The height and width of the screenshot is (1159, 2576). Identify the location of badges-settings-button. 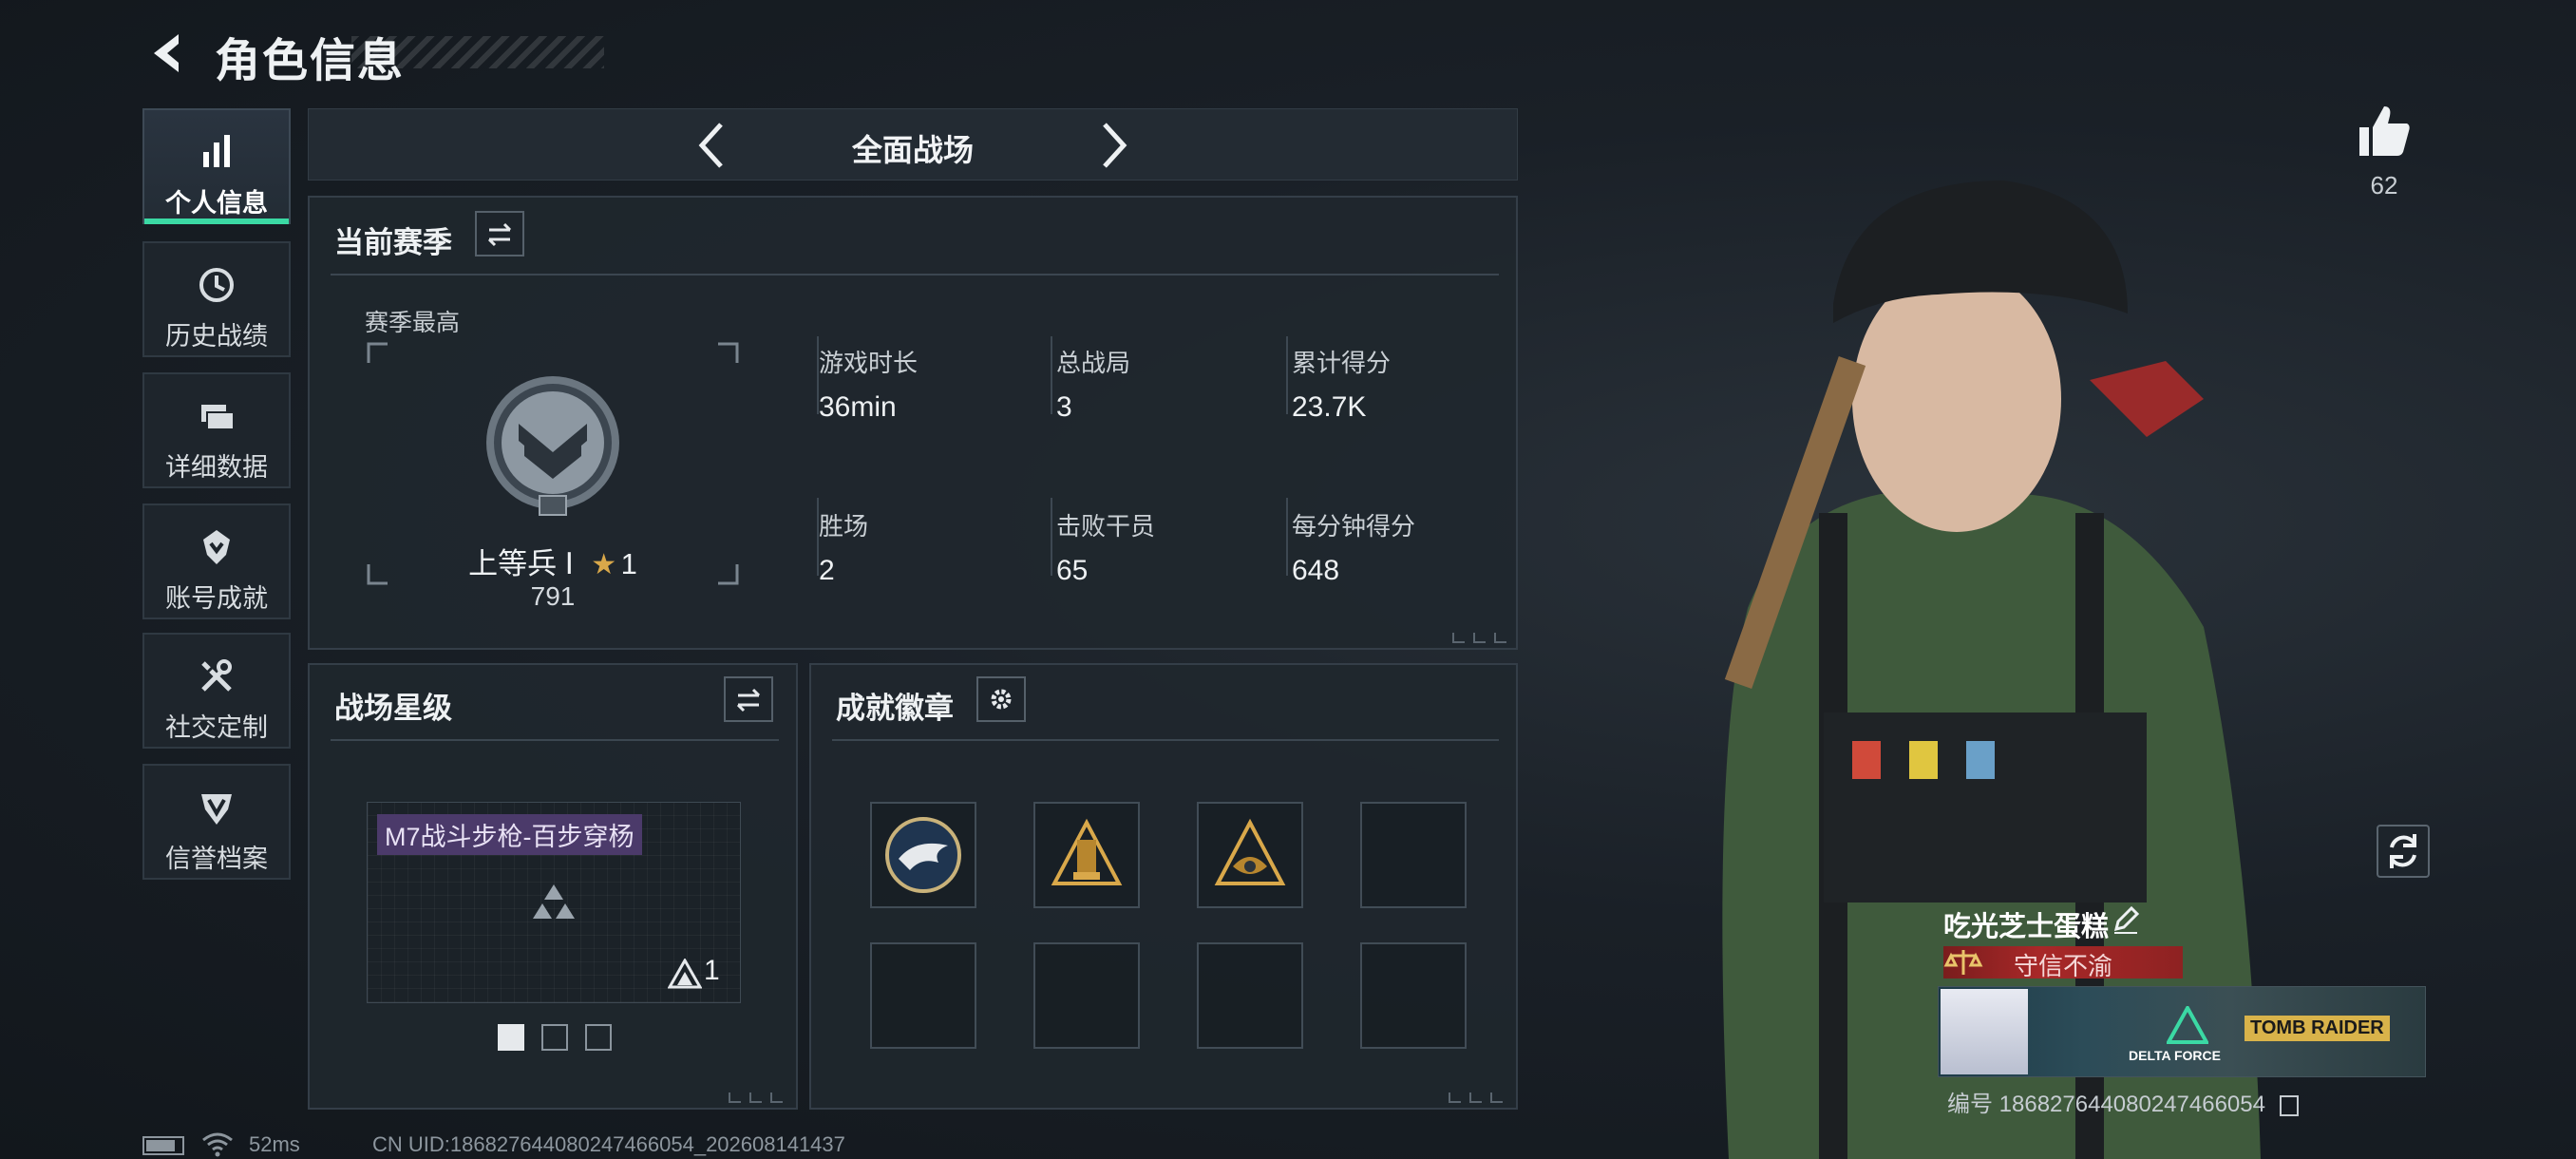
(1001, 699).